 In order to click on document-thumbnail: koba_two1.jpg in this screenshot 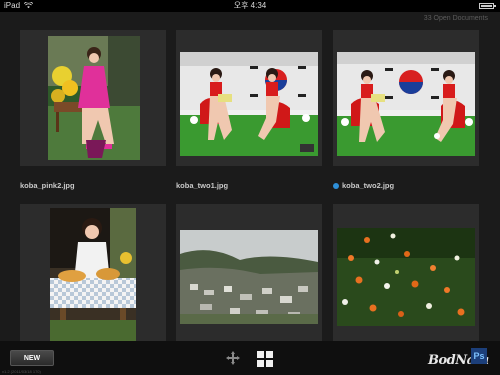, I will do `click(249, 110)`.